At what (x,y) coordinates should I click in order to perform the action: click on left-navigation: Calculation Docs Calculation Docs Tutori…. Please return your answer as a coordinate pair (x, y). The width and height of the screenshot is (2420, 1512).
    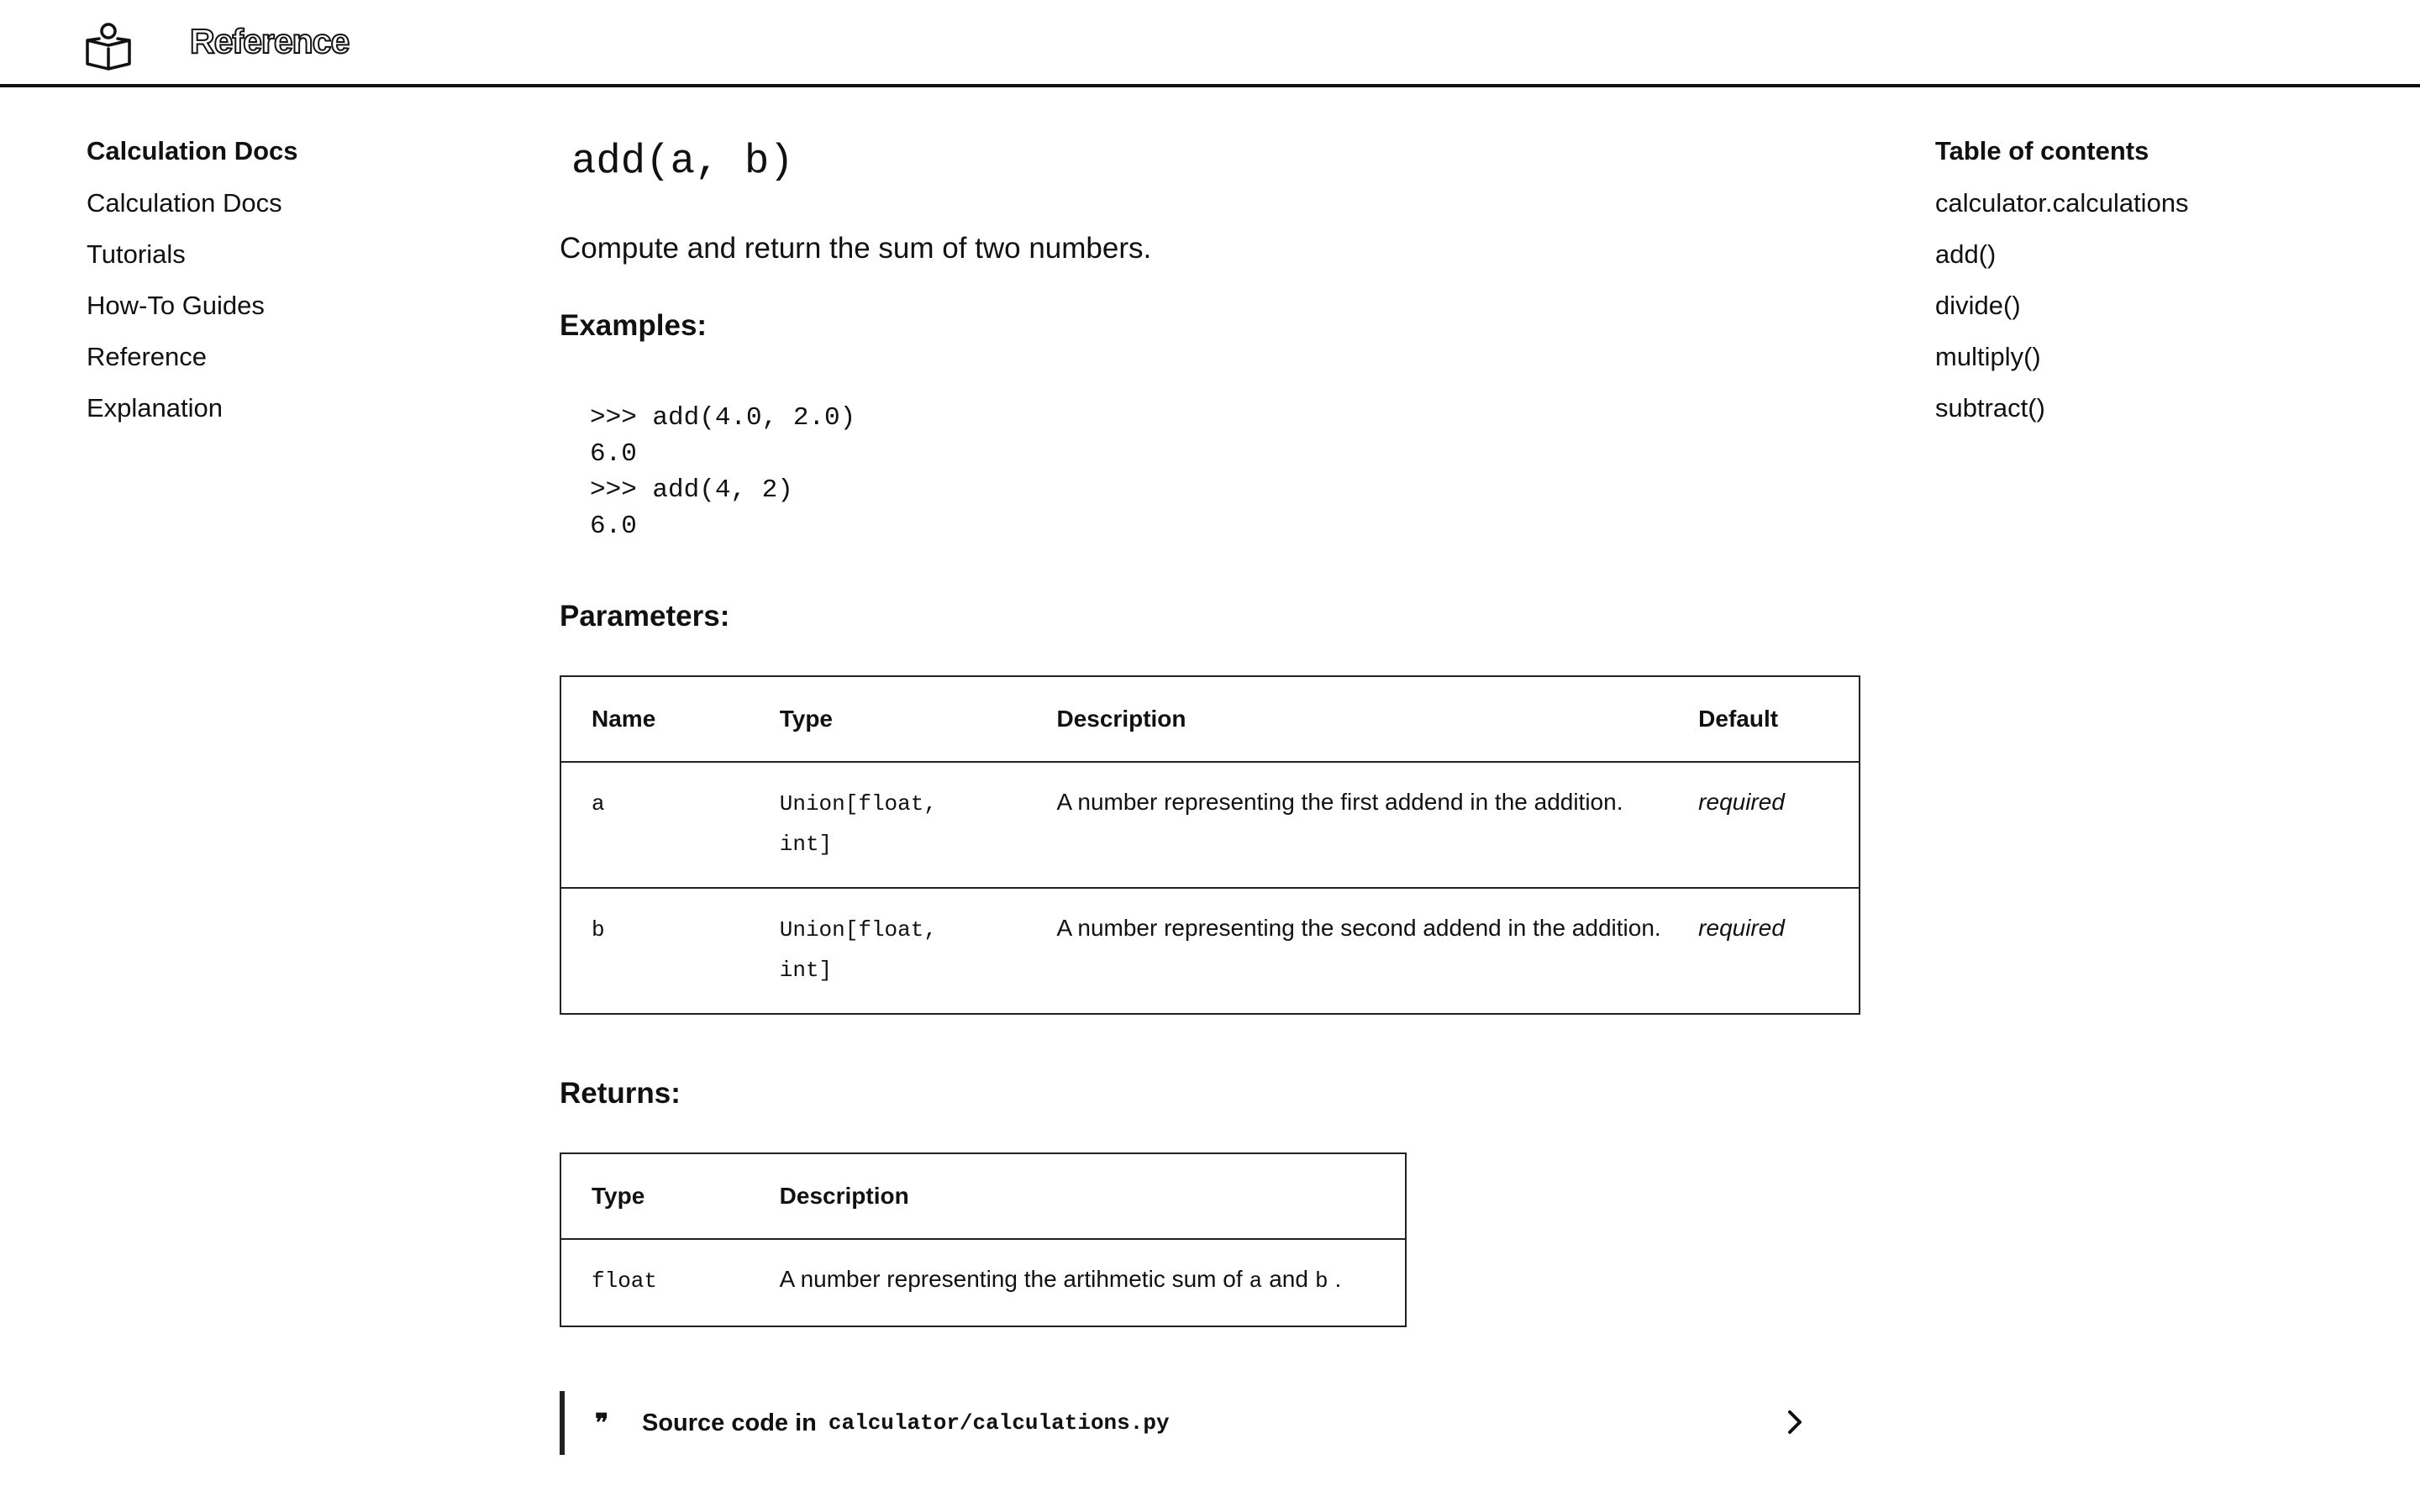
    Looking at the image, I should click on (263, 288).